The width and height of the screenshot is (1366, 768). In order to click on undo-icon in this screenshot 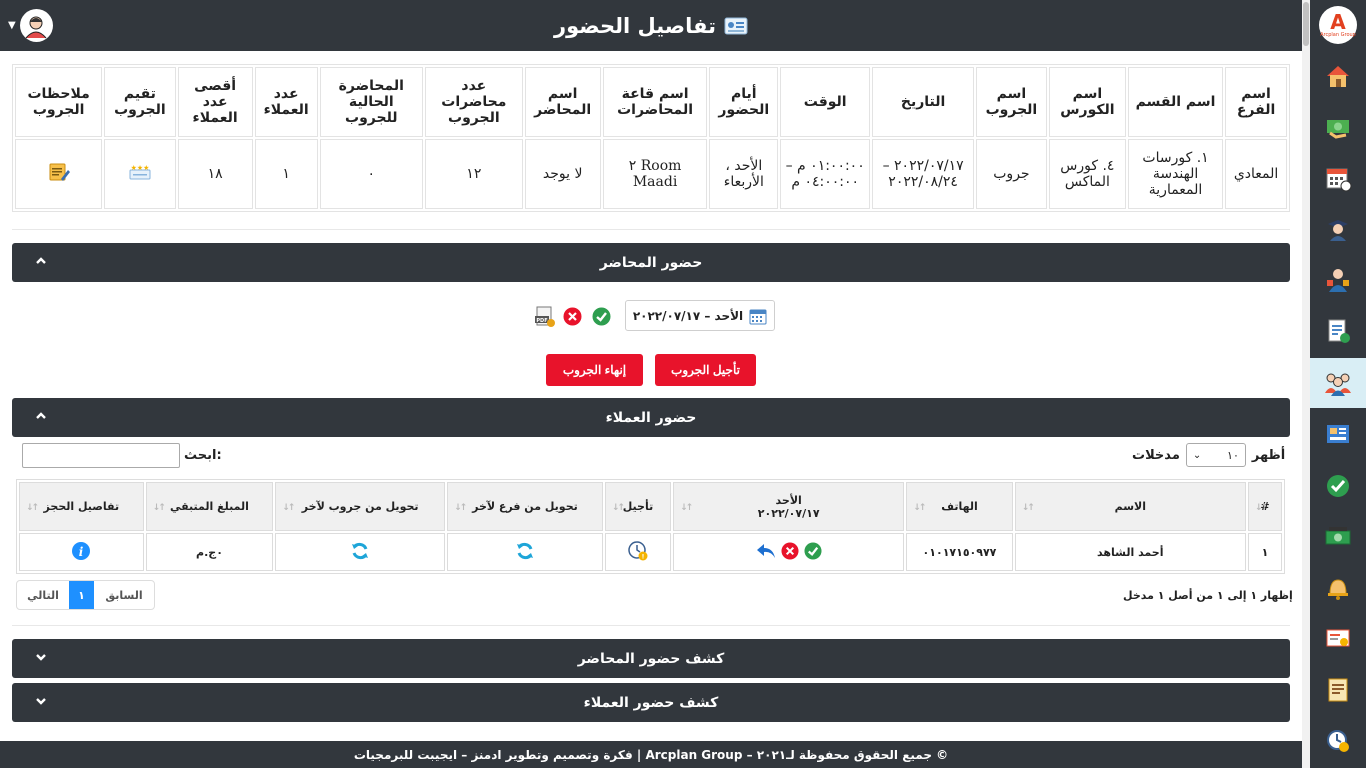, I will do `click(766, 551)`.